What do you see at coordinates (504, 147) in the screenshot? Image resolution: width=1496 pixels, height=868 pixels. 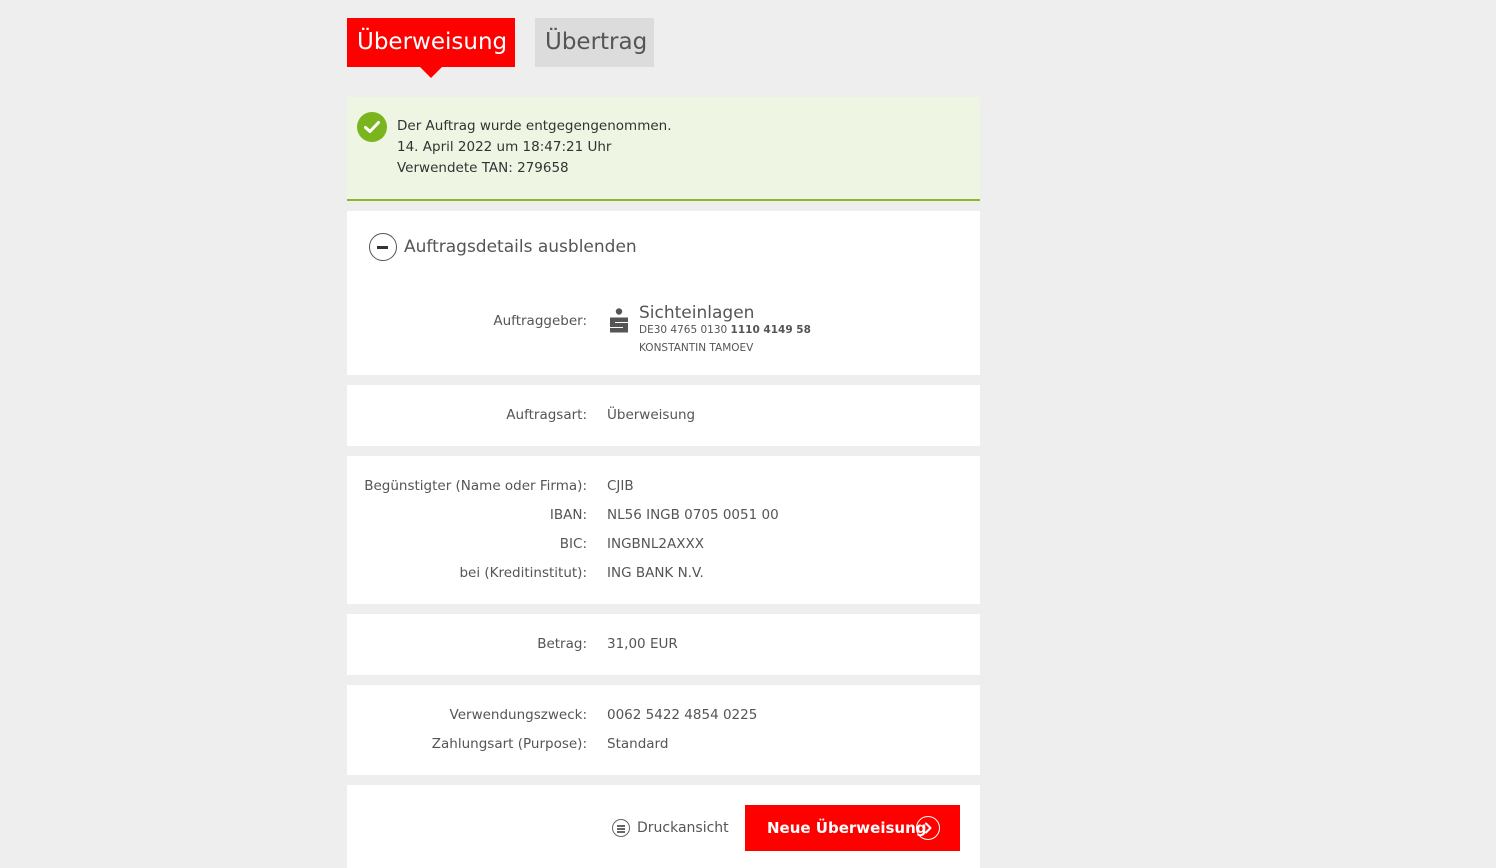 I see `success-line-timestamp: 14. April 2022 um 18:47:21 Uhr` at bounding box center [504, 147].